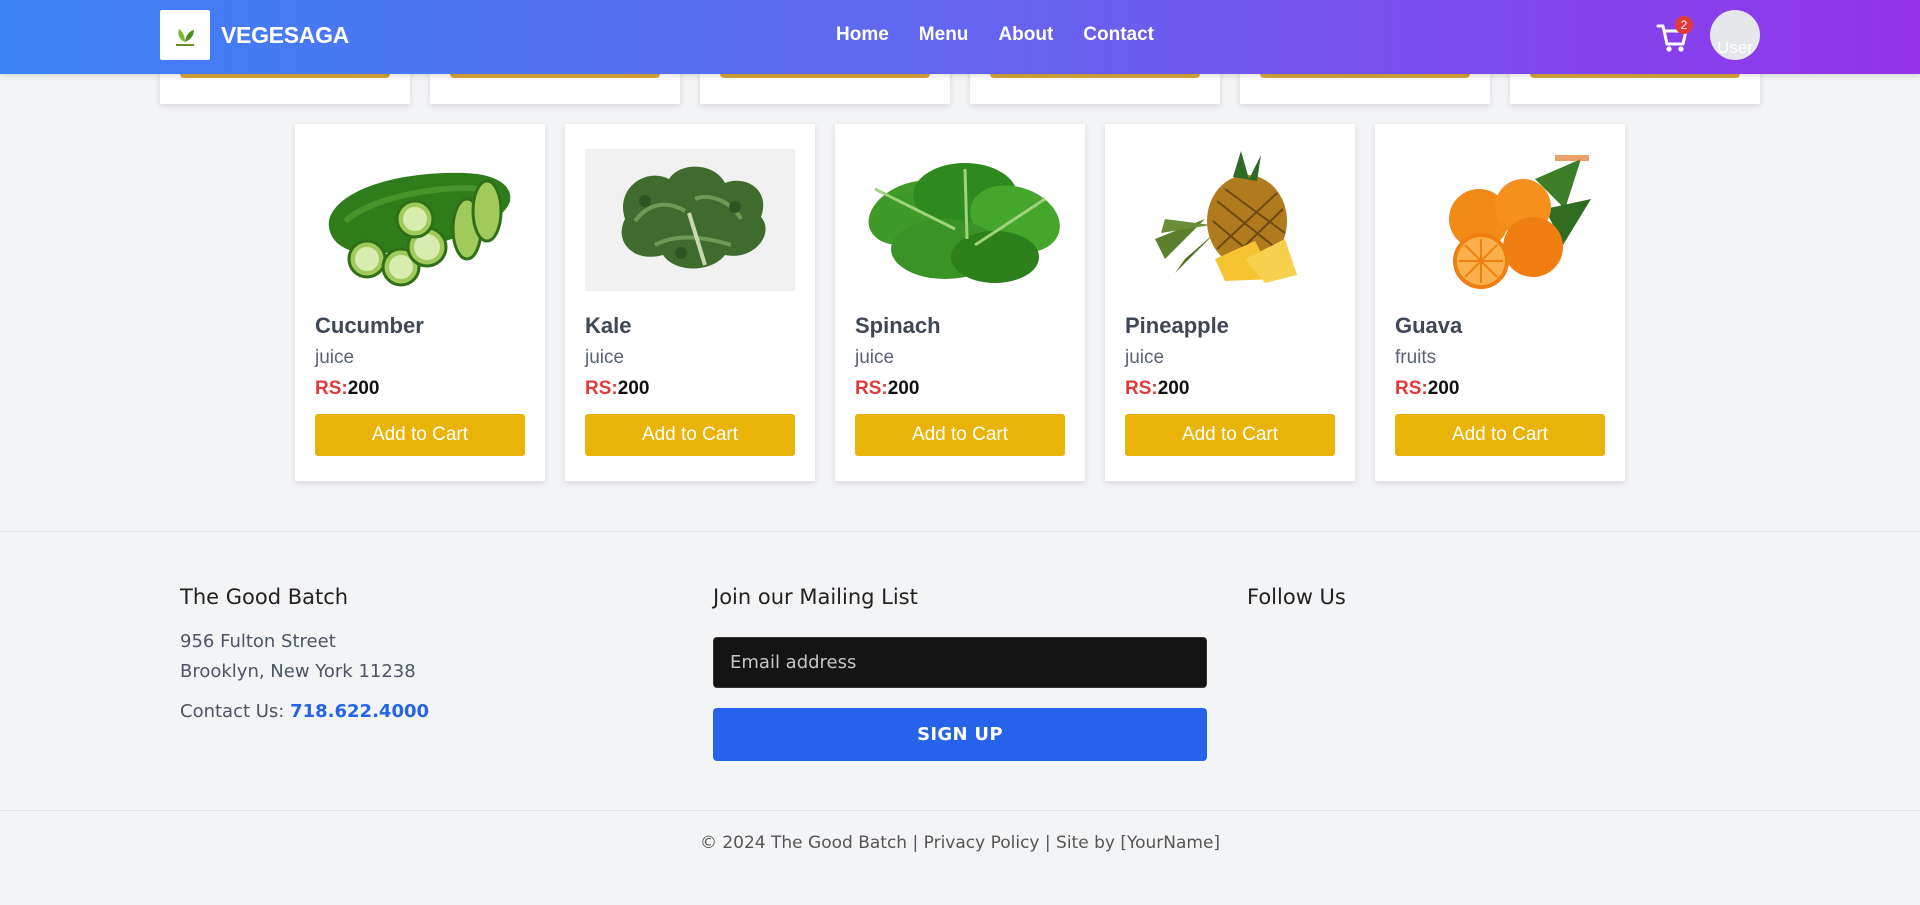 The width and height of the screenshot is (1920, 905). Describe the element at coordinates (235, 711) in the screenshot. I see `contact-label: Contact Us:` at that location.